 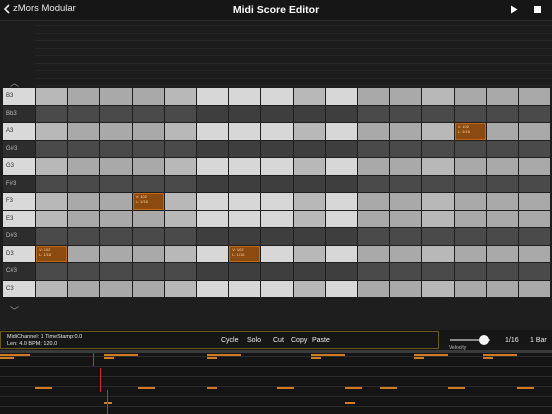 I want to click on piano-key: B3, so click(x=19, y=97).